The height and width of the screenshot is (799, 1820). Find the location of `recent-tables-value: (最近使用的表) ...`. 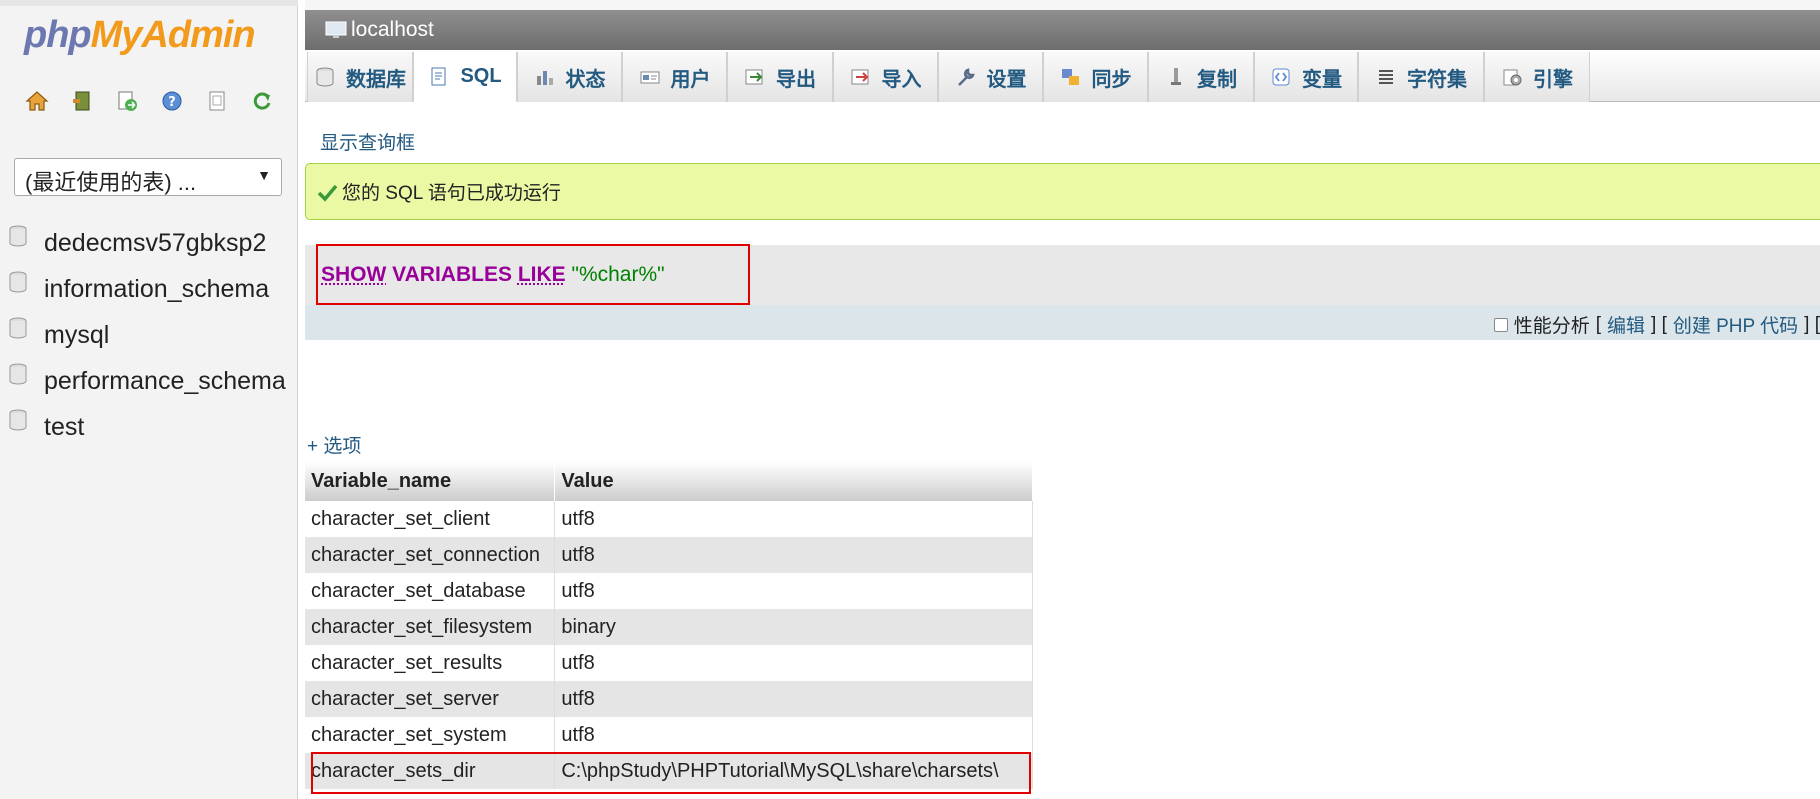

recent-tables-value: (最近使用的表) ... is located at coordinates (111, 182).